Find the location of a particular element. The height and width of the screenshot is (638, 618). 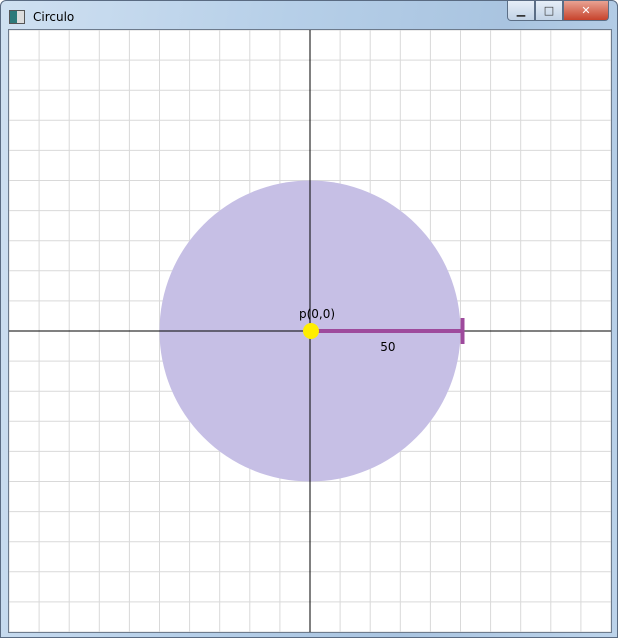

title-bar: Circulo is located at coordinates (41, 17).